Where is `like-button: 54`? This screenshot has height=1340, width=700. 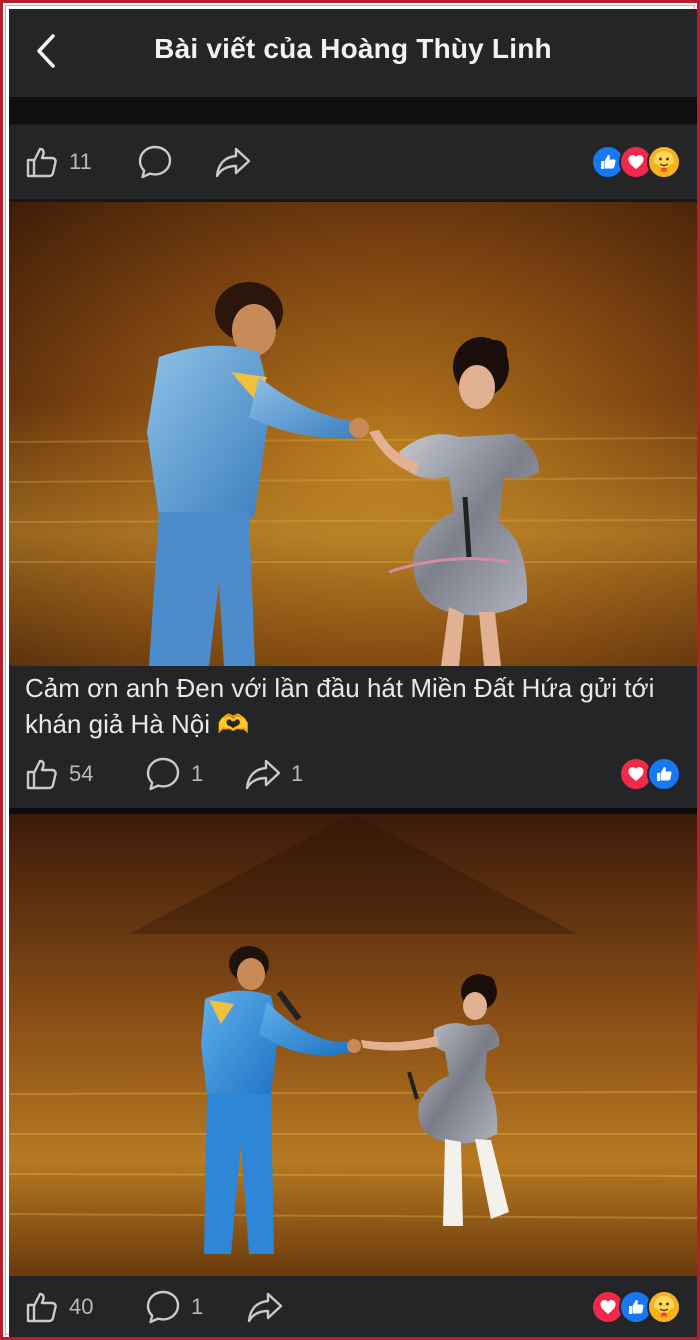
like-button: 54 is located at coordinates (59, 774).